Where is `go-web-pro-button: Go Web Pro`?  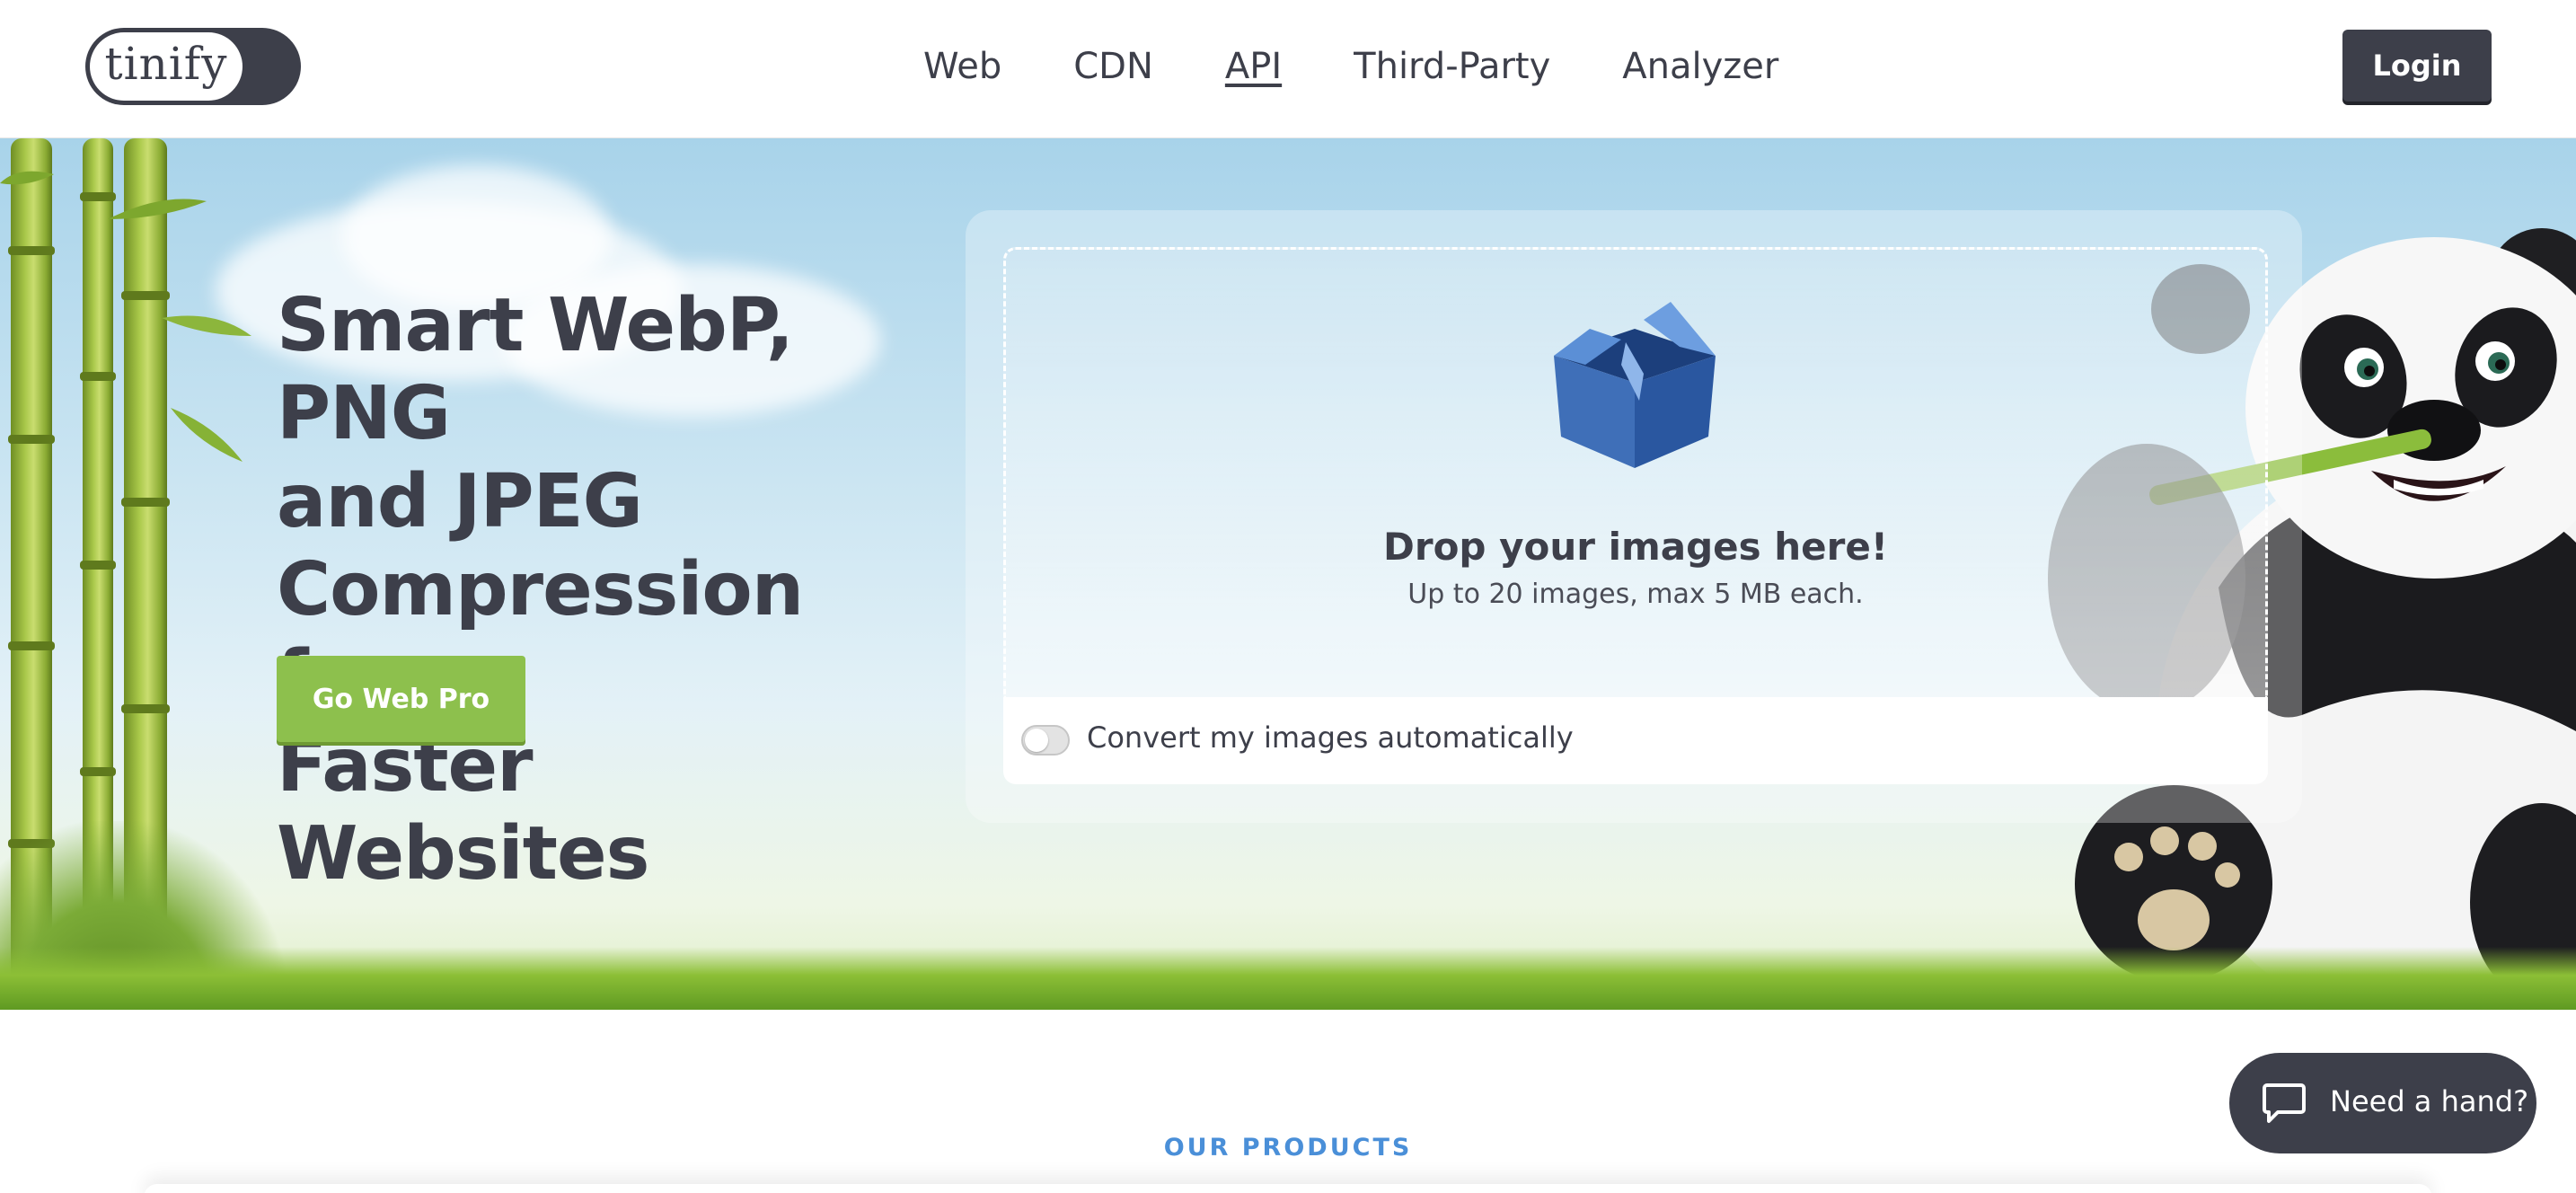
go-web-pro-button: Go Web Pro is located at coordinates (401, 699).